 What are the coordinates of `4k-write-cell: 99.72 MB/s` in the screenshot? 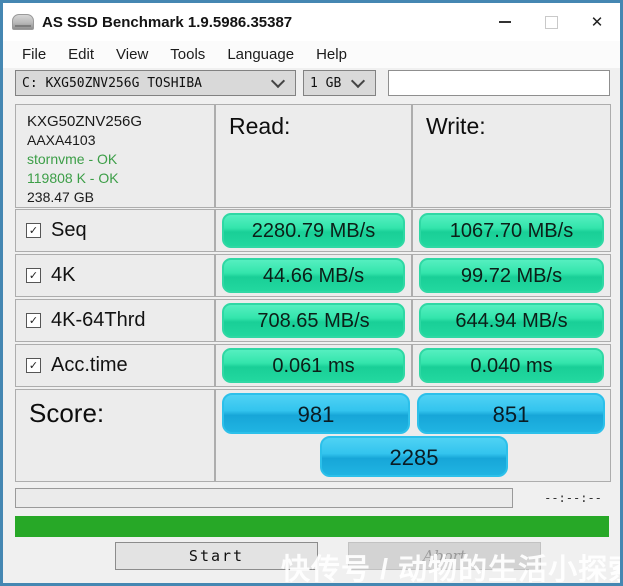 It's located at (511, 275).